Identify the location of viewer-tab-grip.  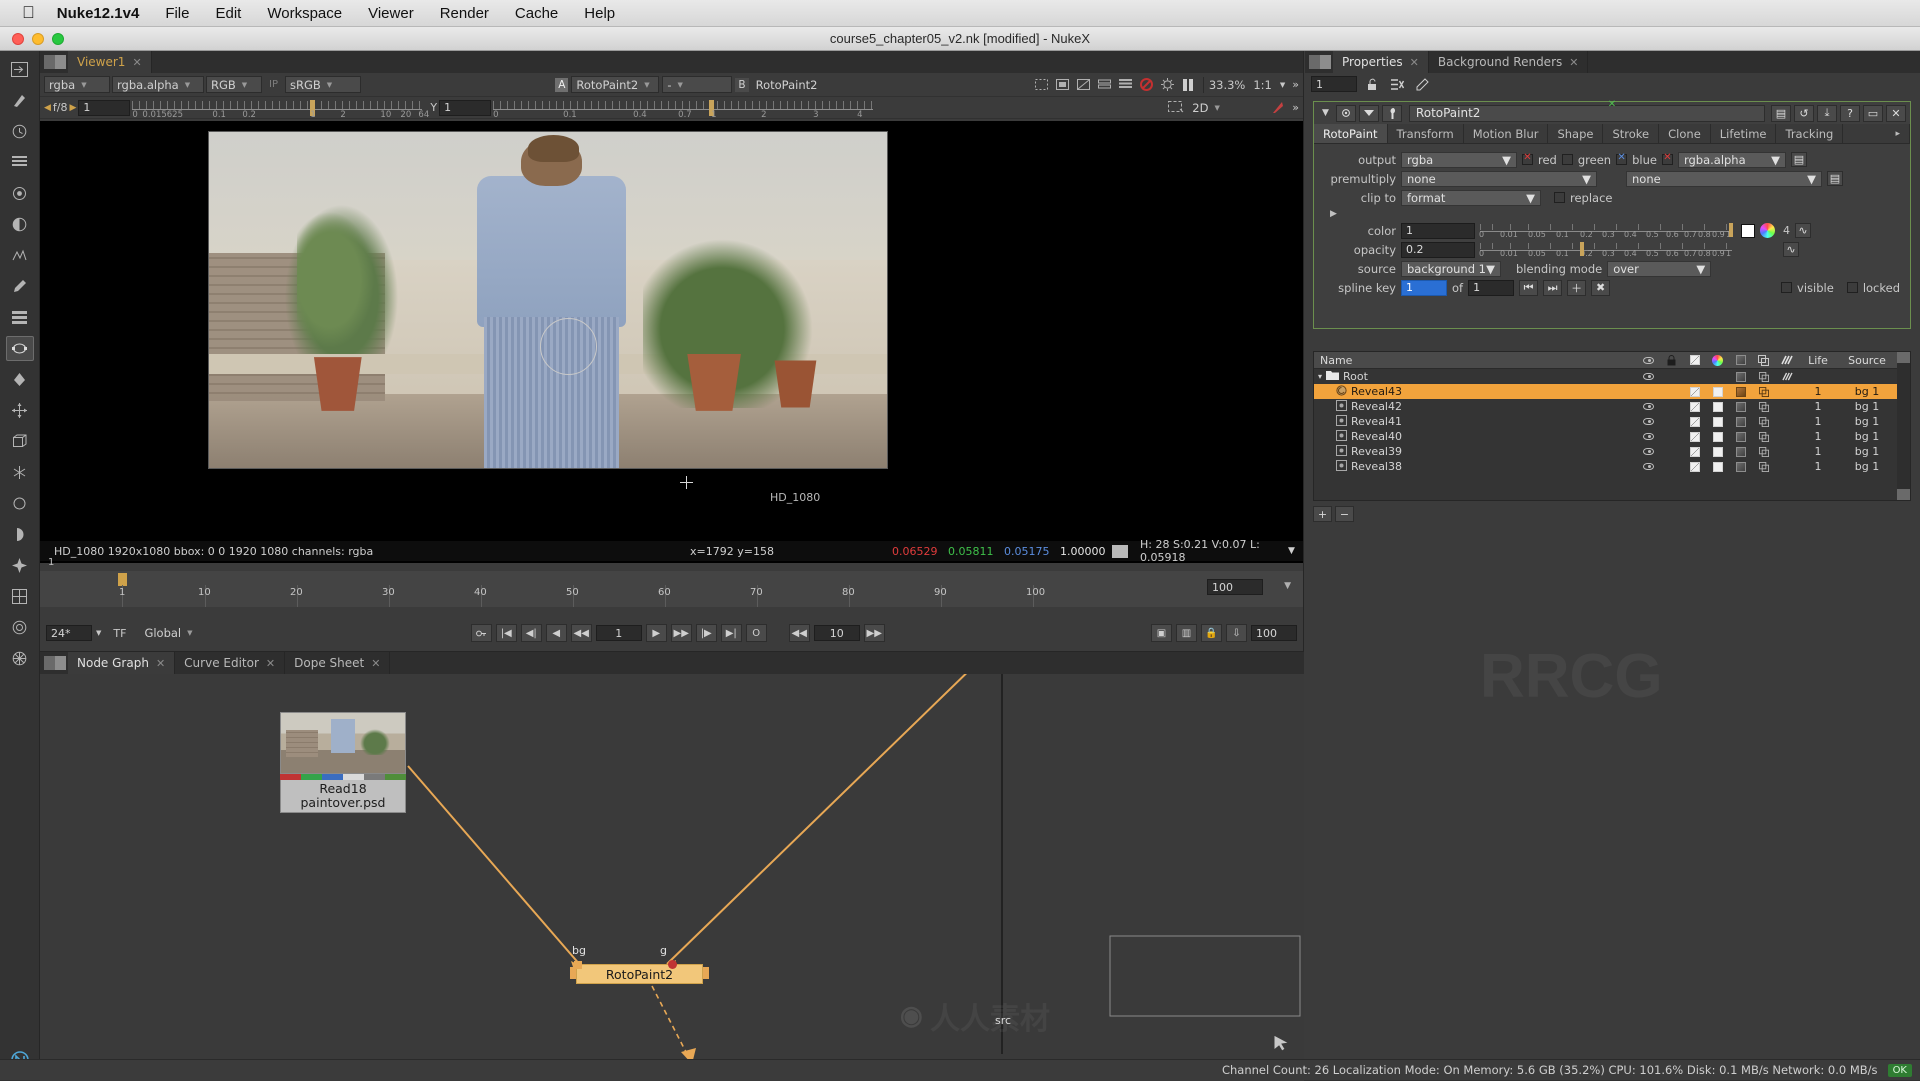
(55, 62).